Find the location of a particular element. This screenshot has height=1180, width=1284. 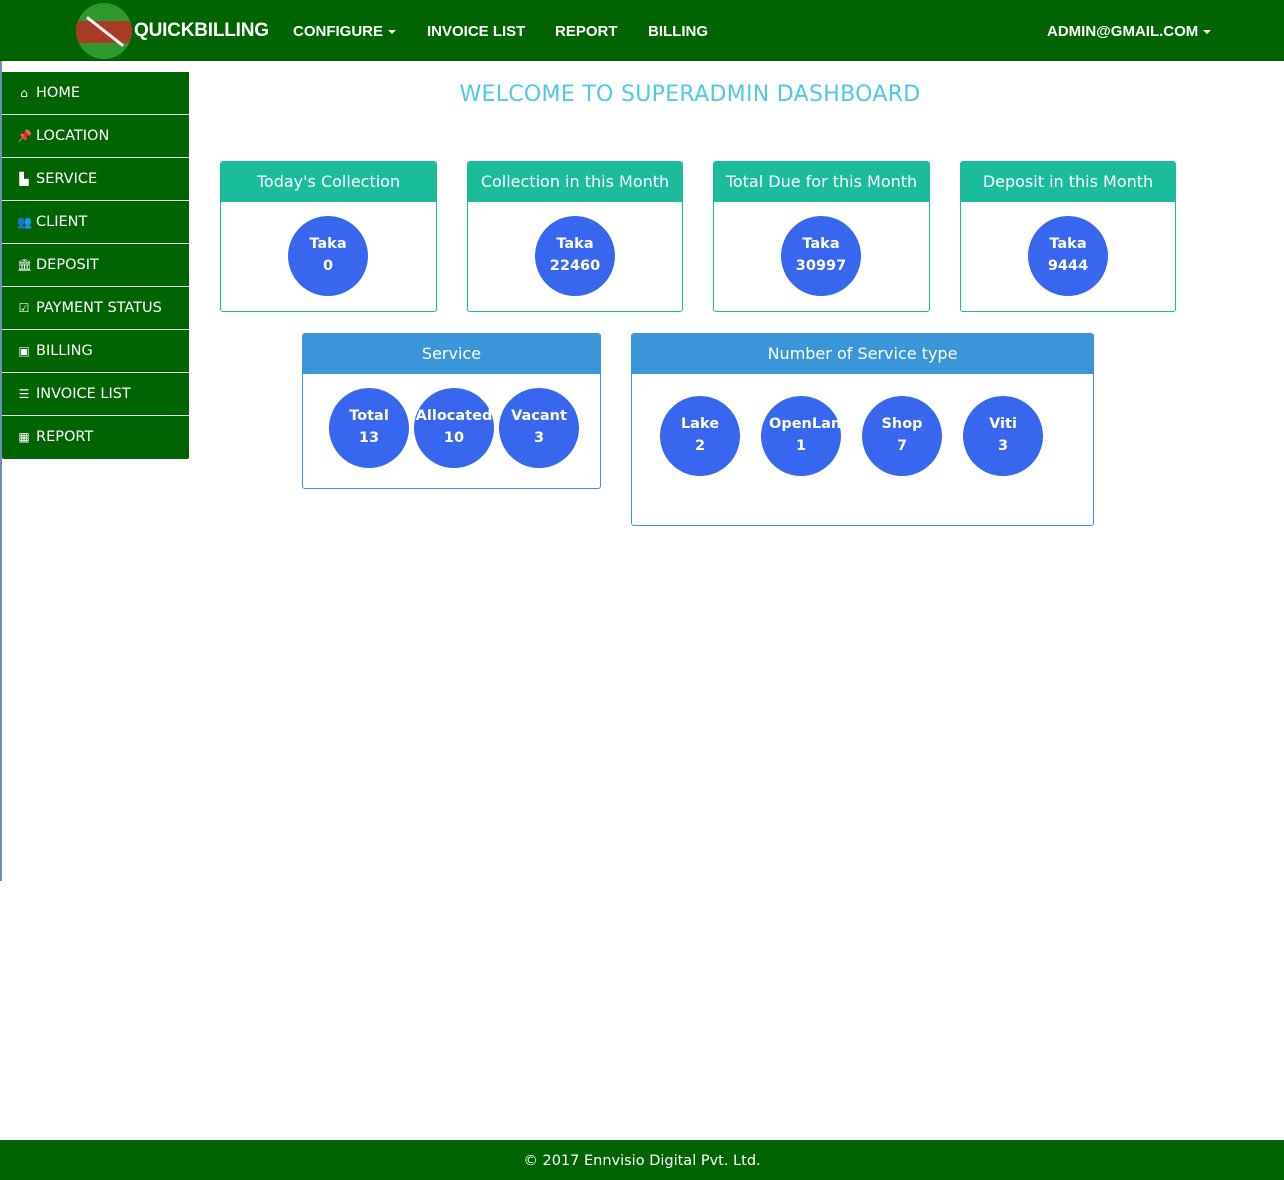

stat-circle: Taka 9444 is located at coordinates (1068, 256).